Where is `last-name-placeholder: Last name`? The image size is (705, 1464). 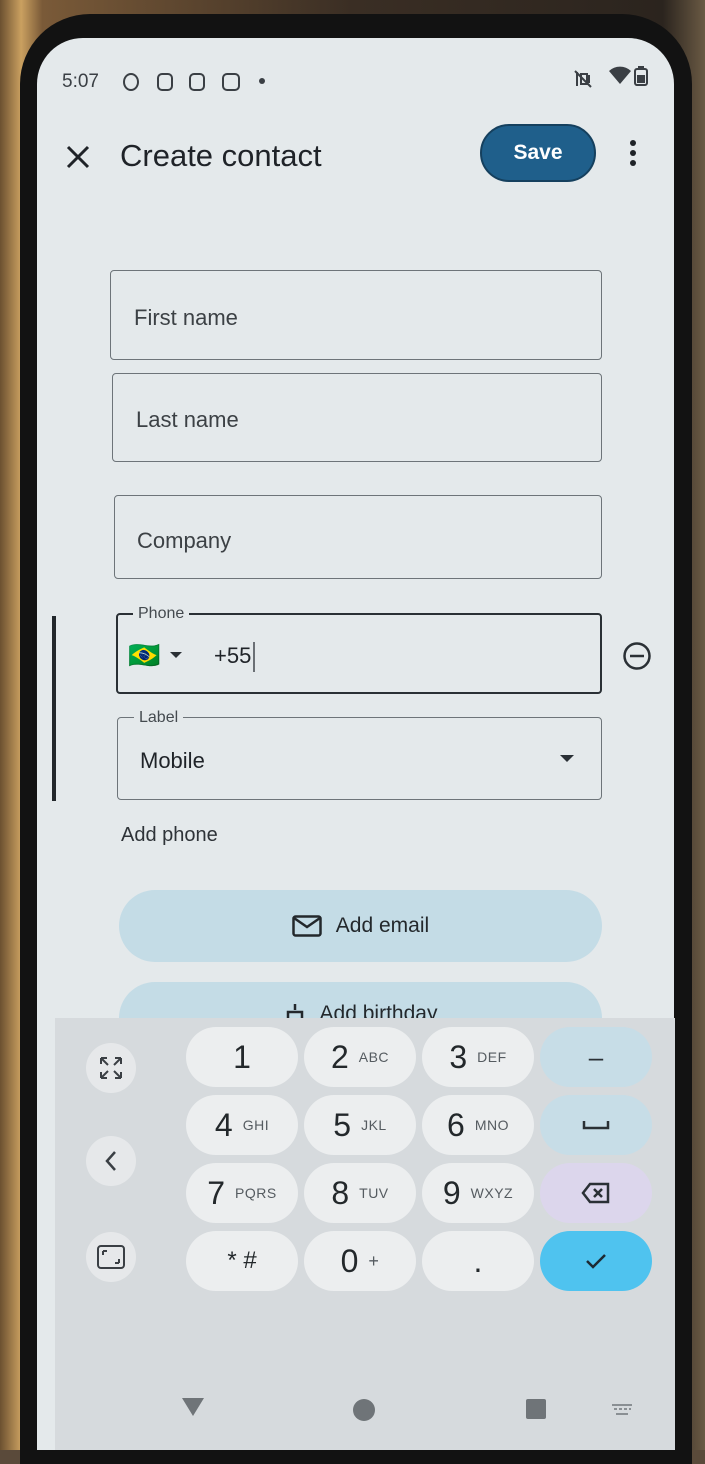 last-name-placeholder: Last name is located at coordinates (187, 419).